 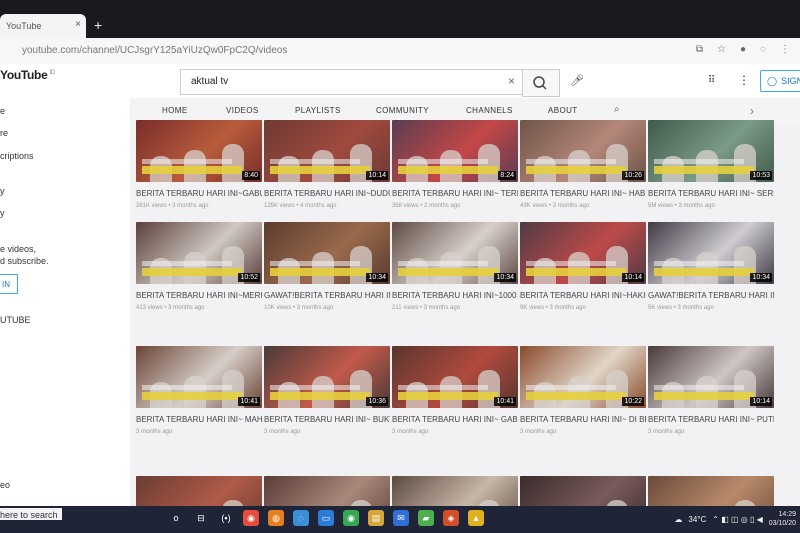 I want to click on new-tab-icon: +, so click(x=98, y=25).